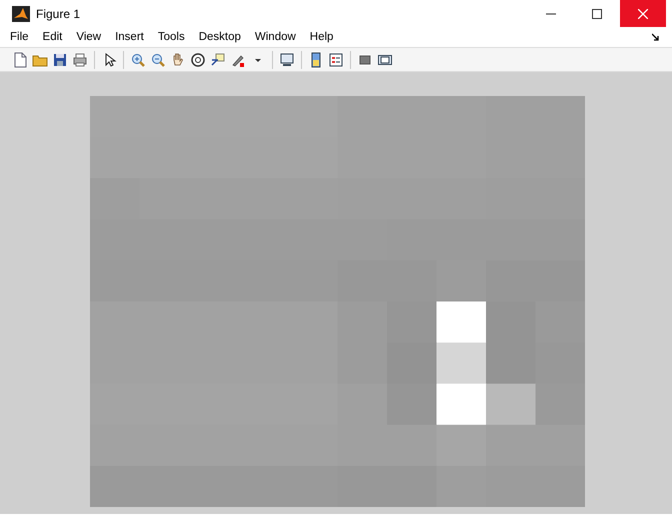 The height and width of the screenshot is (515, 672). What do you see at coordinates (218, 60) in the screenshot?
I see `data-cursor-icon` at bounding box center [218, 60].